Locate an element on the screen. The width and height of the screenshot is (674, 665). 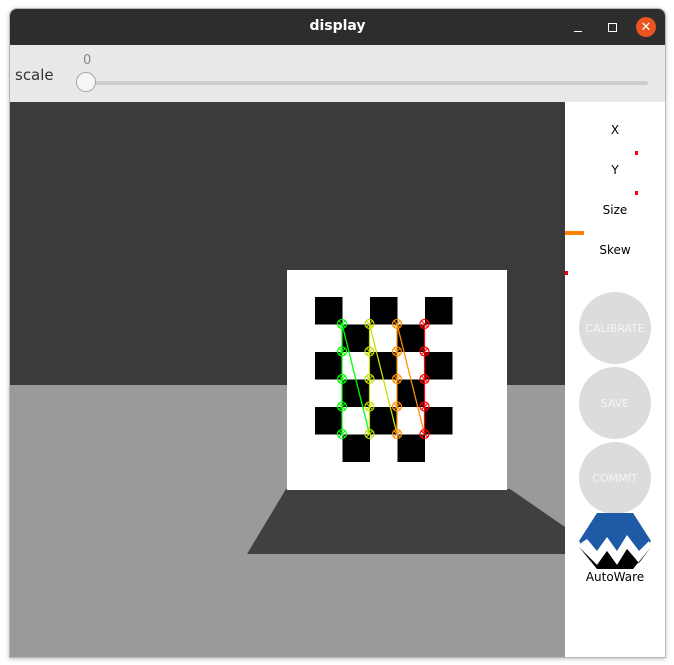
board-shadow is located at coordinates (406, 521).